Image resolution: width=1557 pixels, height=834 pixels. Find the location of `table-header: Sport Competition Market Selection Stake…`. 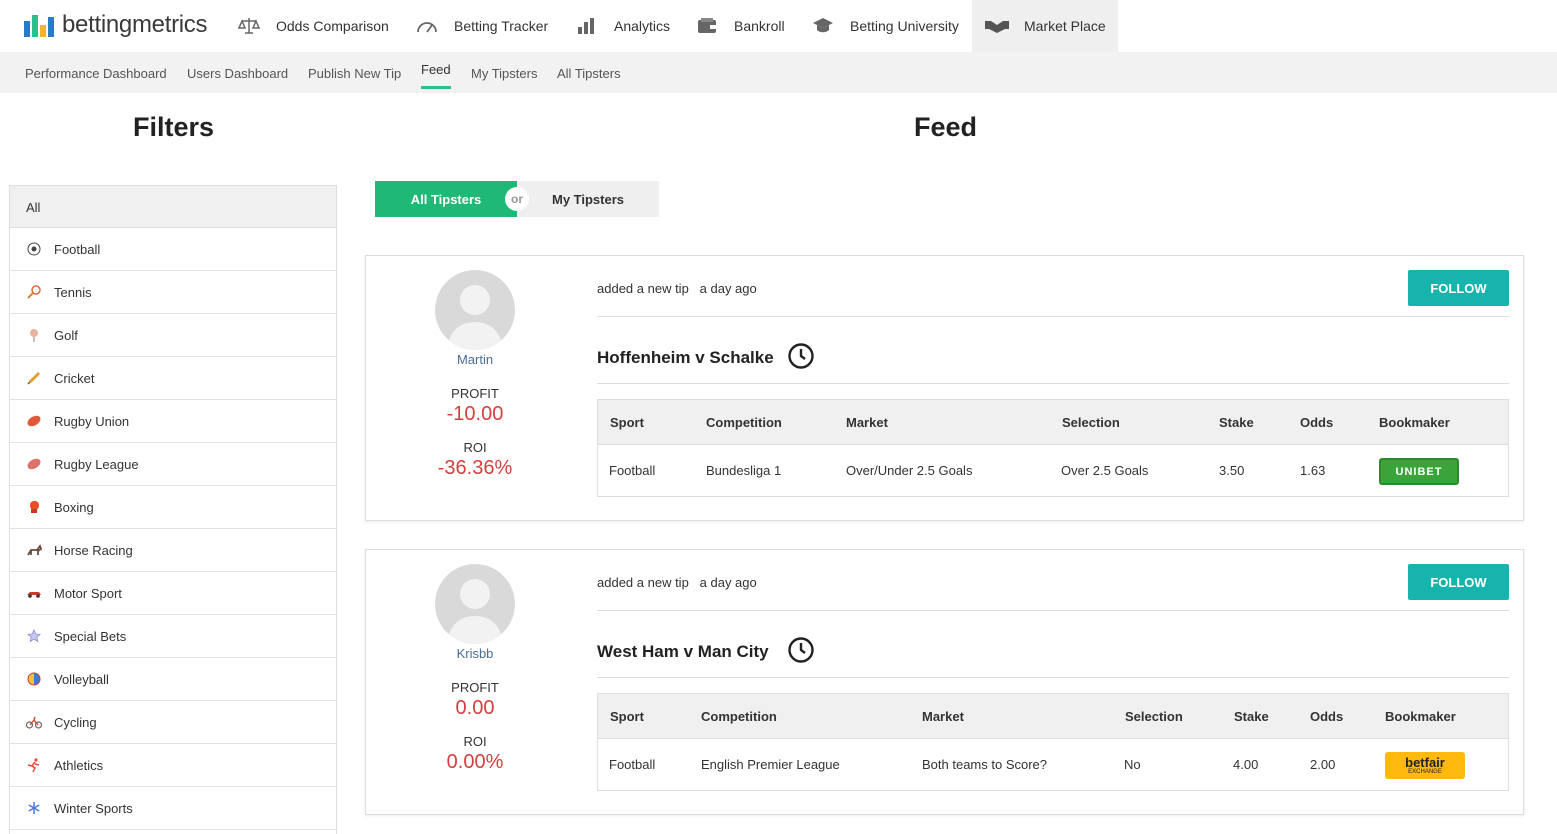

table-header: Sport Competition Market Selection Stake… is located at coordinates (1053, 716).